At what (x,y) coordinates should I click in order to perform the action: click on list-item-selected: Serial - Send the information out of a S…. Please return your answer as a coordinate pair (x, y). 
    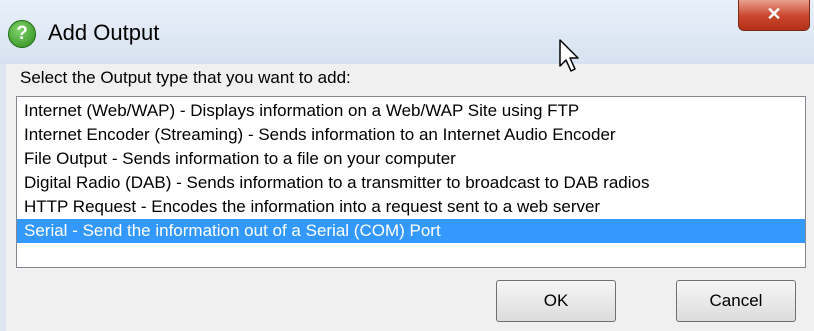
    Looking at the image, I should click on (411, 231).